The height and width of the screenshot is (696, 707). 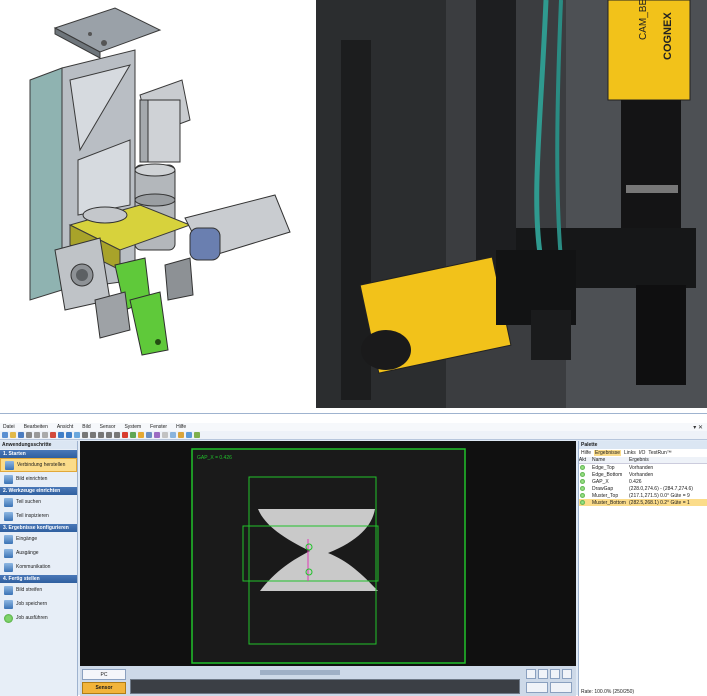 I want to click on new-icon, so click(x=5, y=435).